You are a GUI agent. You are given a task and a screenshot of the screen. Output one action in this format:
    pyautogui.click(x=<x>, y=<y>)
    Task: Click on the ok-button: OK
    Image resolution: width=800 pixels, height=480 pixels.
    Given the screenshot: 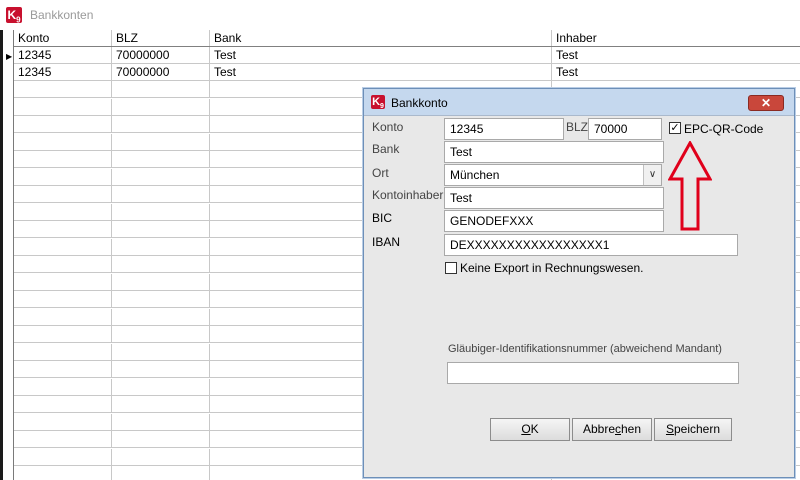 What is the action you would take?
    pyautogui.click(x=530, y=429)
    